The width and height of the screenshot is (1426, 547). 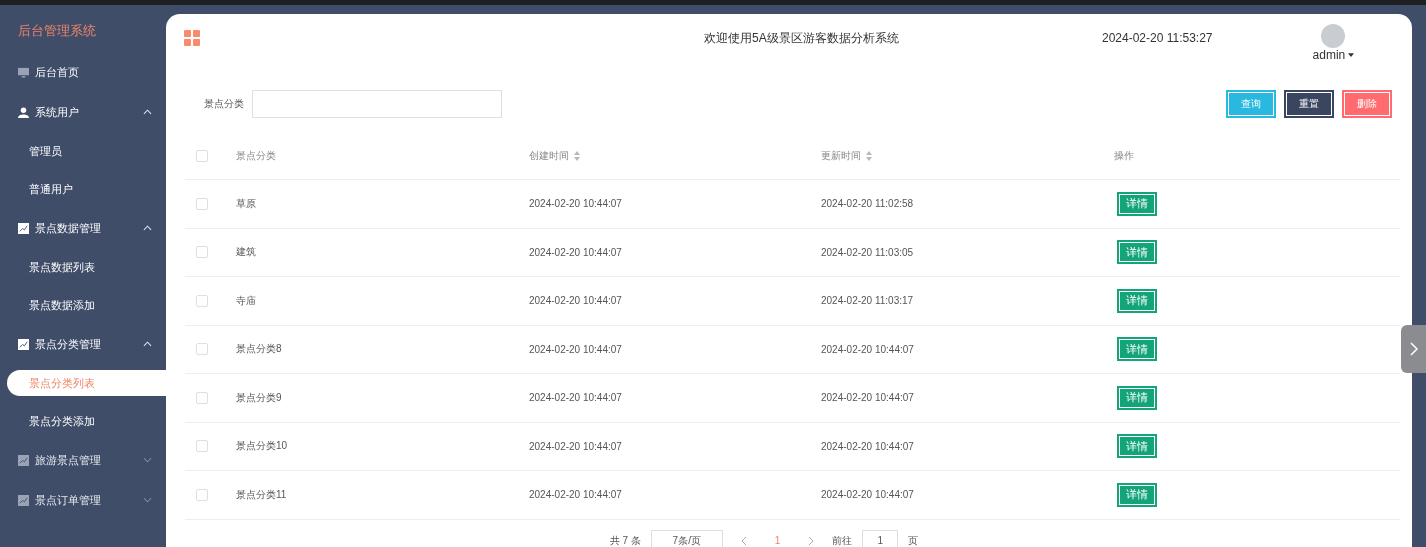 What do you see at coordinates (83, 112) in the screenshot?
I see `menu-item: 系统用户` at bounding box center [83, 112].